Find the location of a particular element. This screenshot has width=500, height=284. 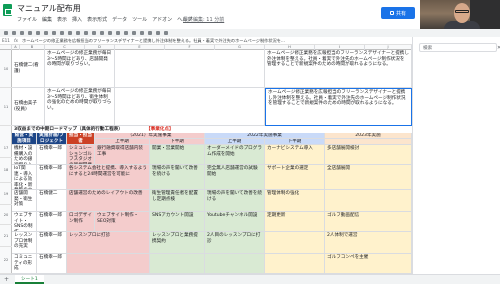

paint-format-icon is located at coordinates (30, 33).